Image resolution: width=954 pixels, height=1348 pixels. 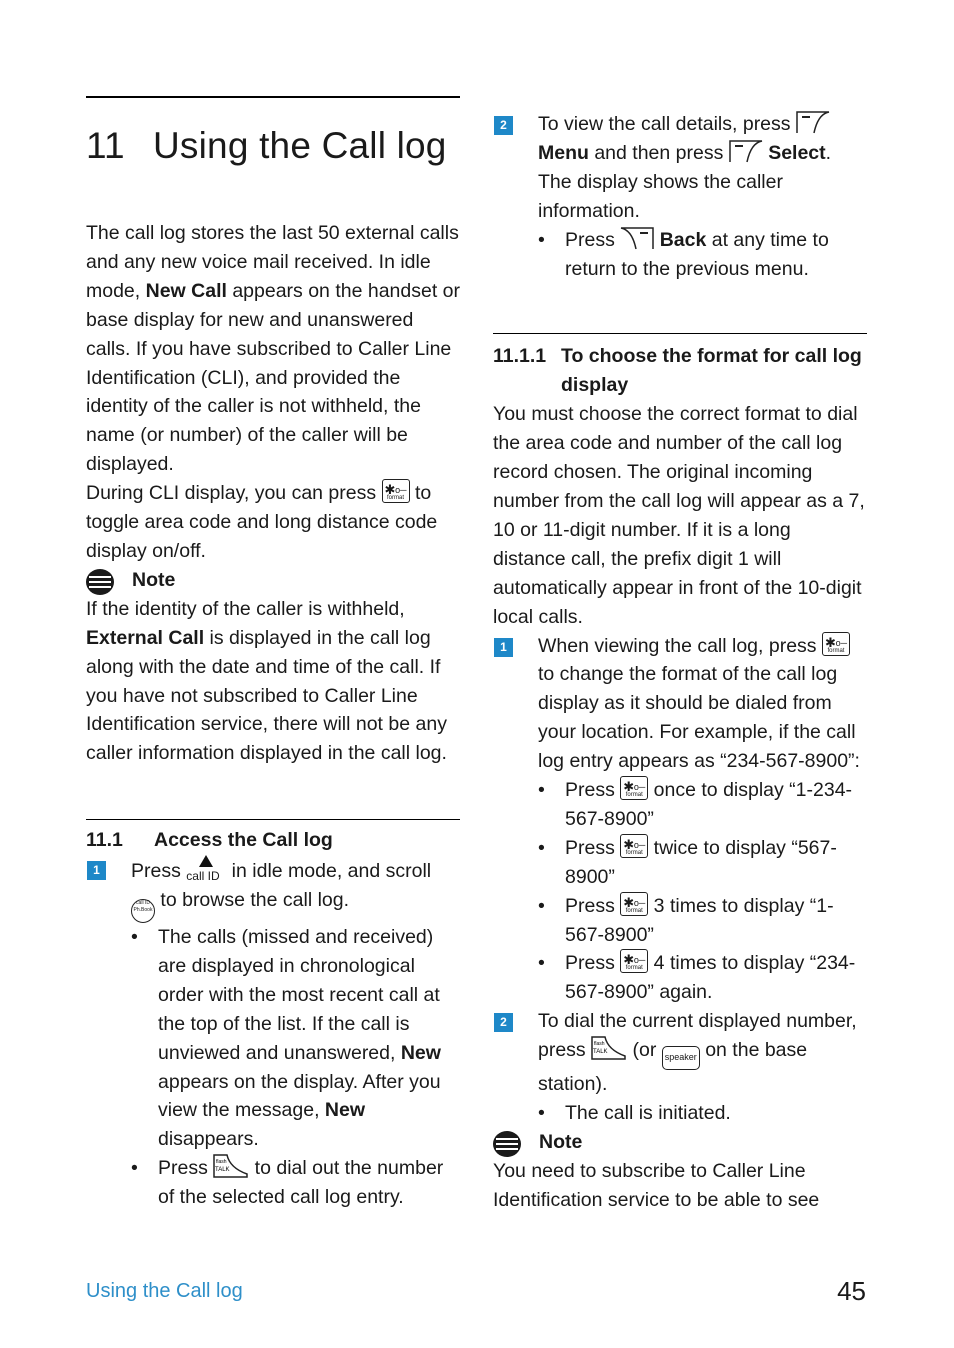 I want to click on step-text-a: When viewing the call log, press, so click(x=680, y=645).